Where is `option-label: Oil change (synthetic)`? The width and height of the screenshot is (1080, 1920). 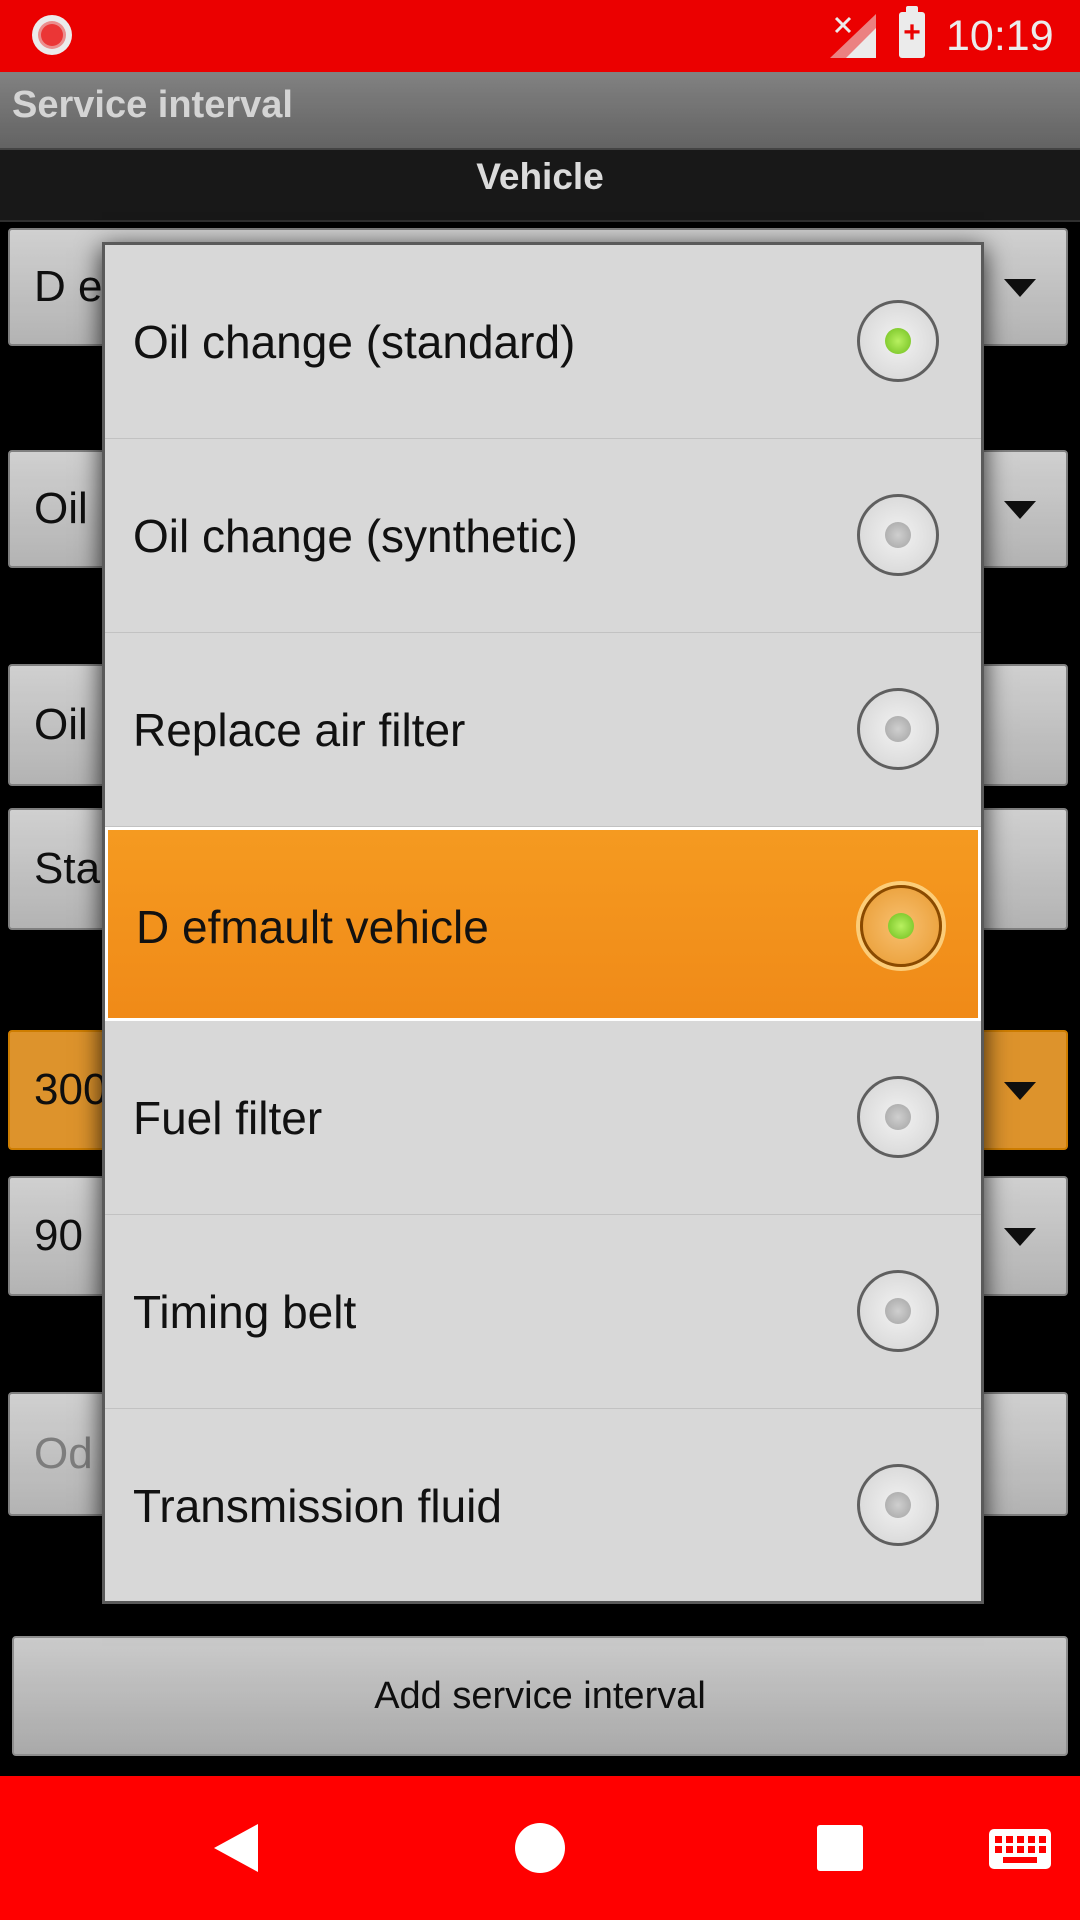
option-label: Oil change (synthetic) is located at coordinates (355, 536).